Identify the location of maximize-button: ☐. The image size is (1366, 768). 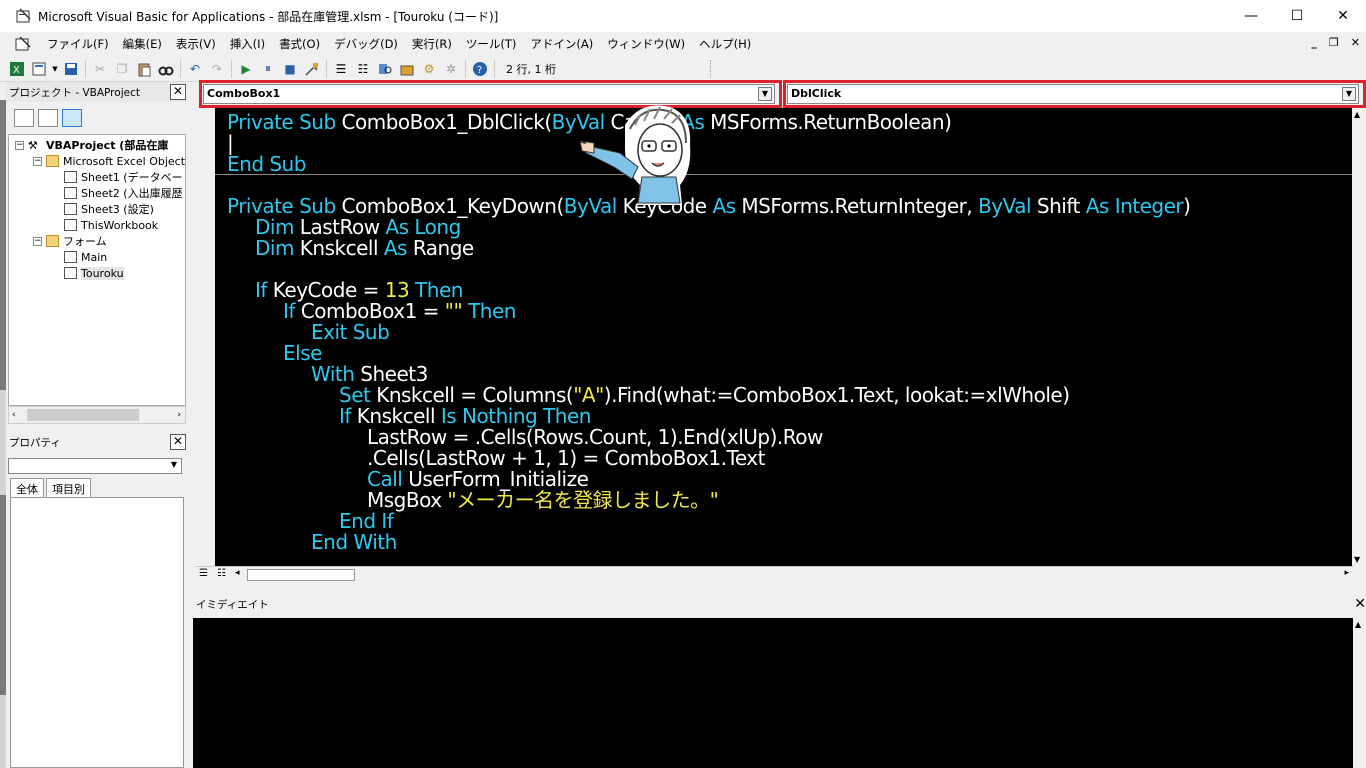
(1297, 16).